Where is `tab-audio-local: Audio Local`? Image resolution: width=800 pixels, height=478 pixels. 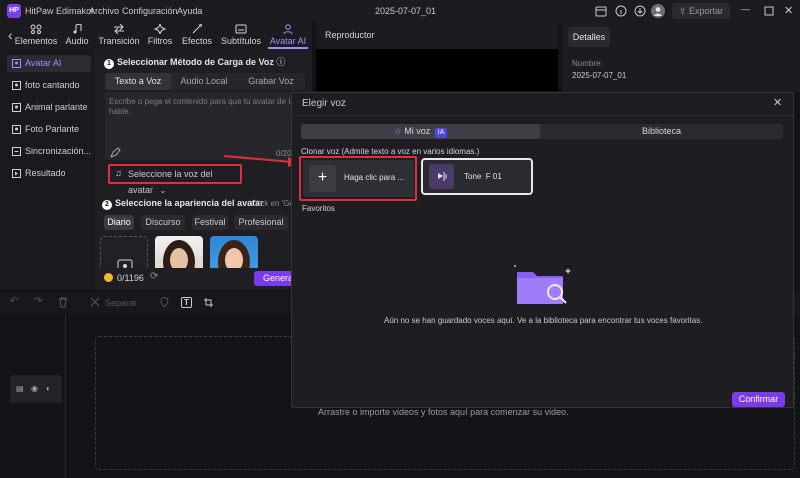 tab-audio-local: Audio Local is located at coordinates (204, 81).